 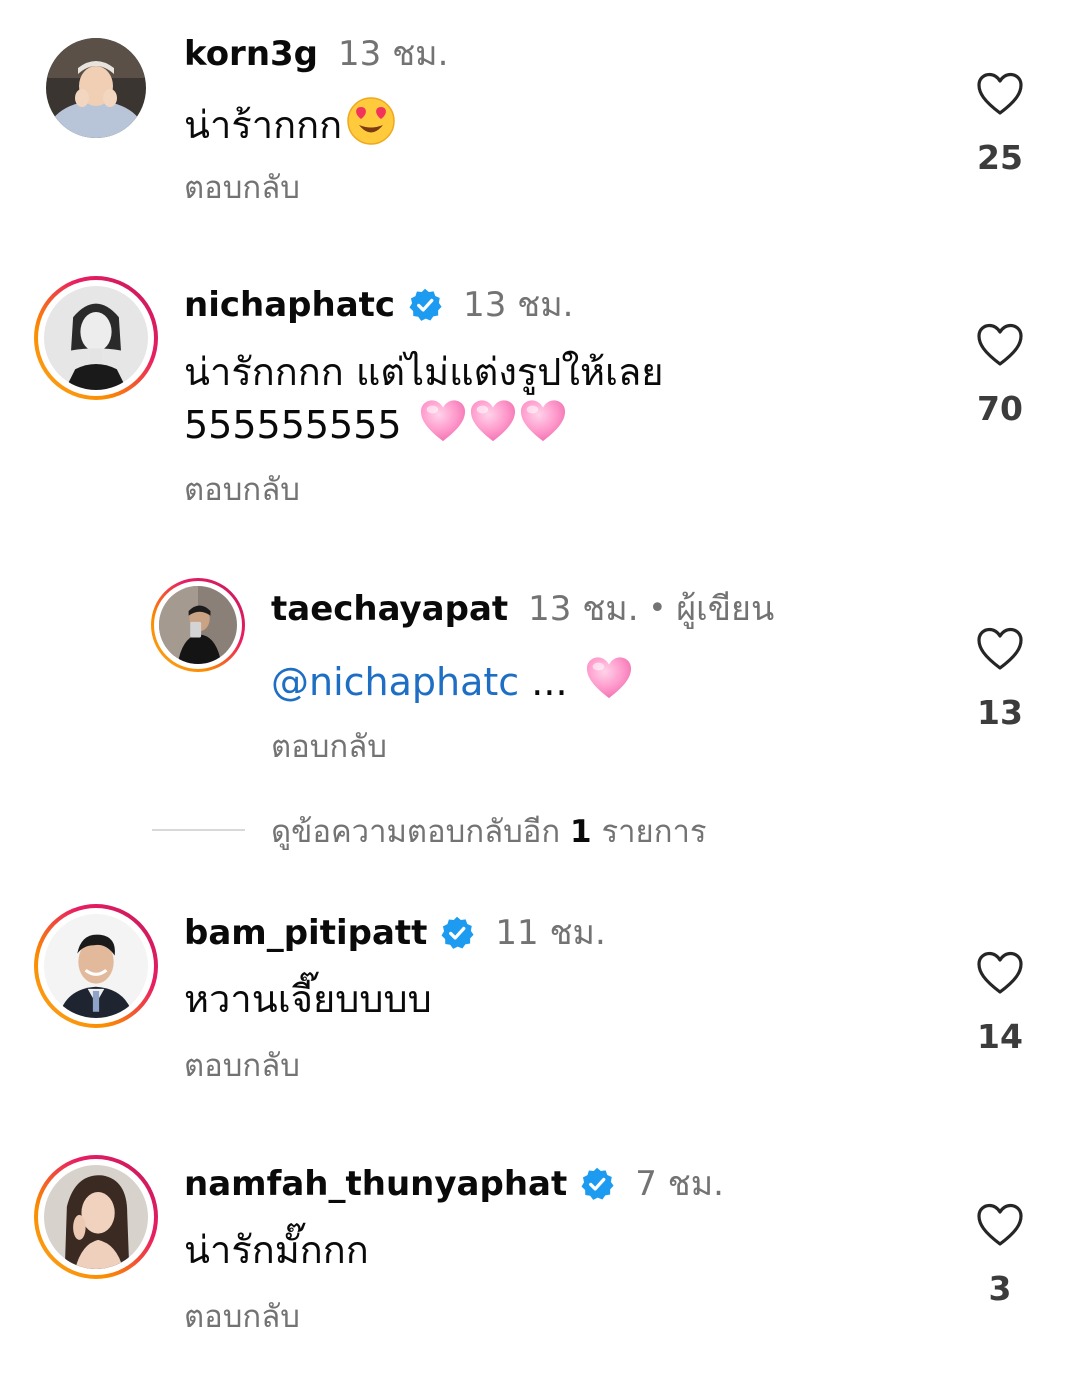 What do you see at coordinates (597, 1184) in the screenshot?
I see `verified-badge-icon` at bounding box center [597, 1184].